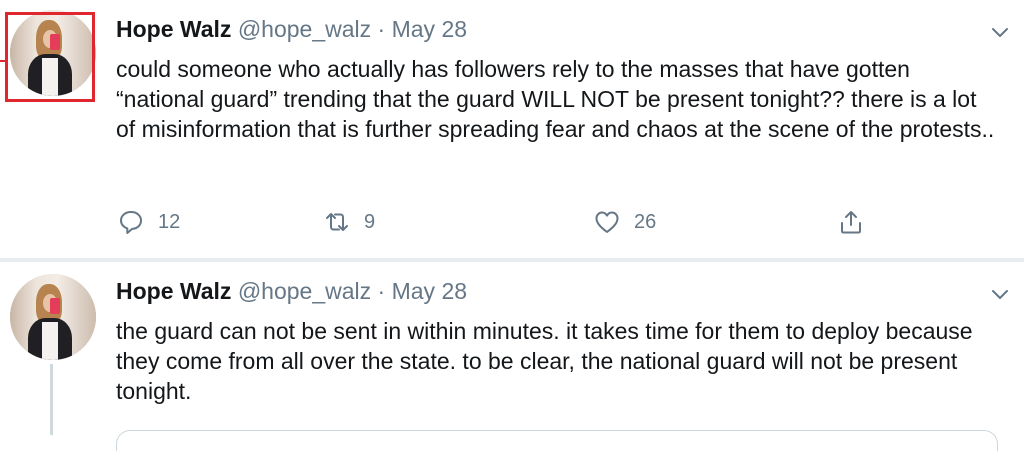  What do you see at coordinates (349, 222) in the screenshot?
I see `retweet-button: 9` at bounding box center [349, 222].